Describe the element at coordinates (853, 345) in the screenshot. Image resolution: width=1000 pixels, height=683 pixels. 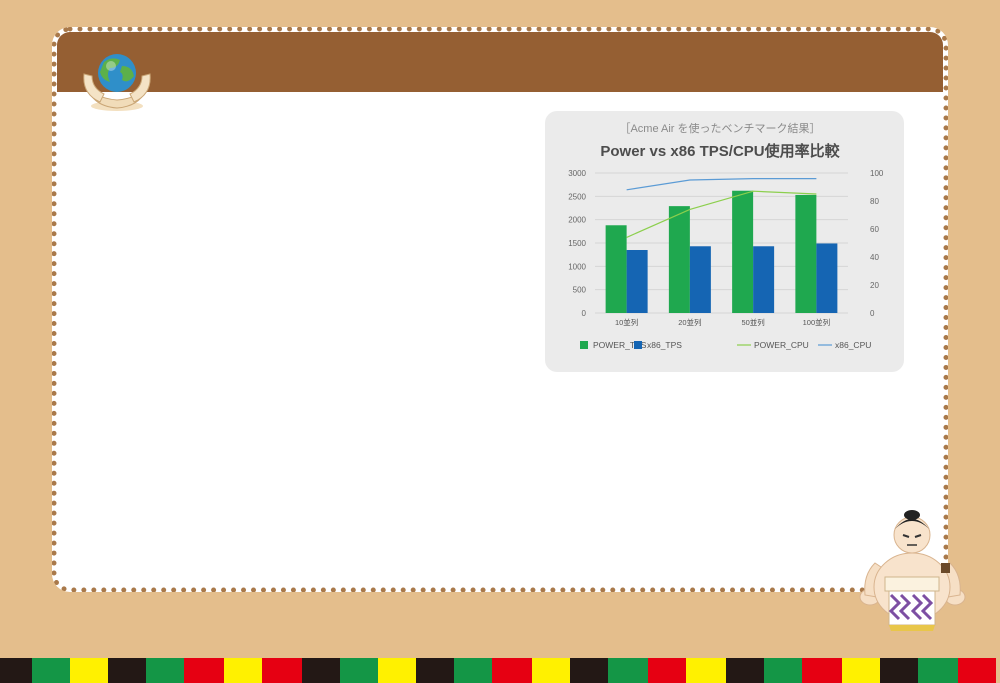
I see `legend-label: x86_CPU` at that location.